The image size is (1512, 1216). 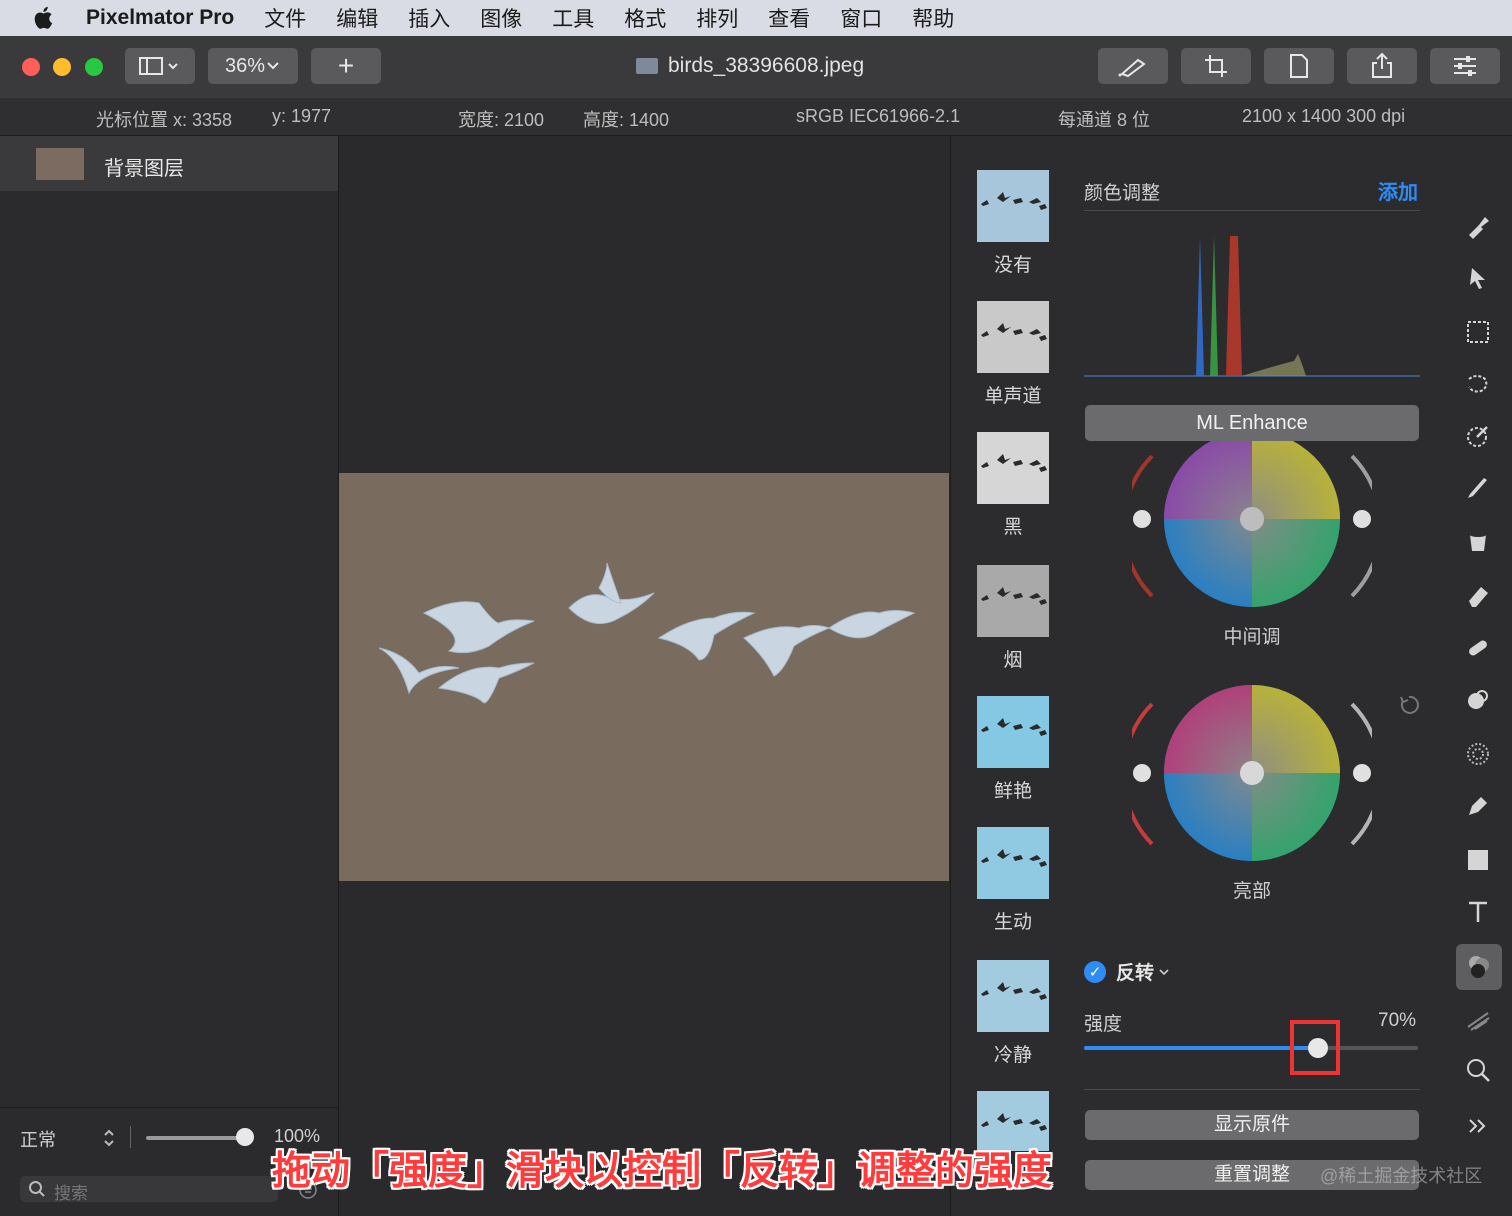 What do you see at coordinates (149, 1189) in the screenshot?
I see `layer-search-field: 搜索` at bounding box center [149, 1189].